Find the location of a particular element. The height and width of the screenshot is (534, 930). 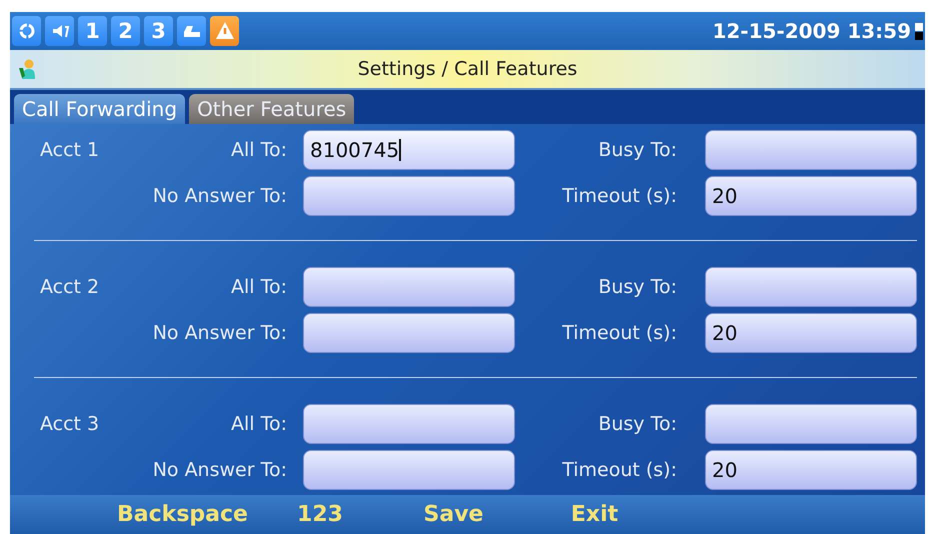

line-indicator: 1 is located at coordinates (92, 31).